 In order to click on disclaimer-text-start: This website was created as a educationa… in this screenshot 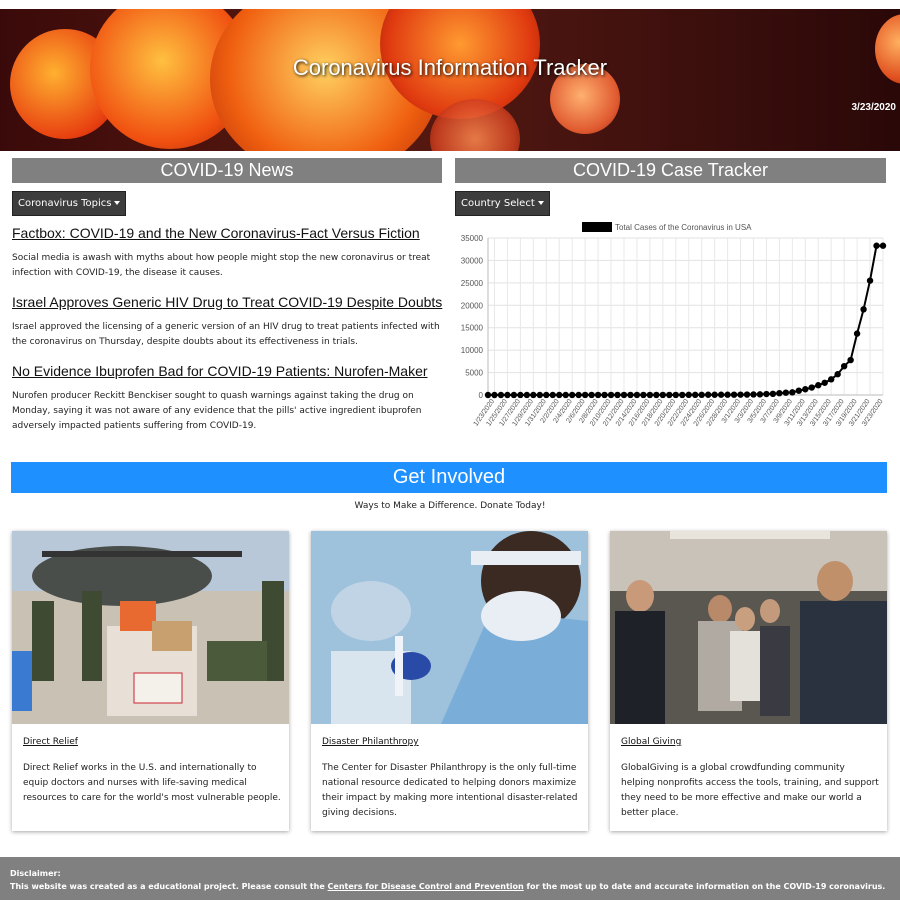, I will do `click(169, 886)`.